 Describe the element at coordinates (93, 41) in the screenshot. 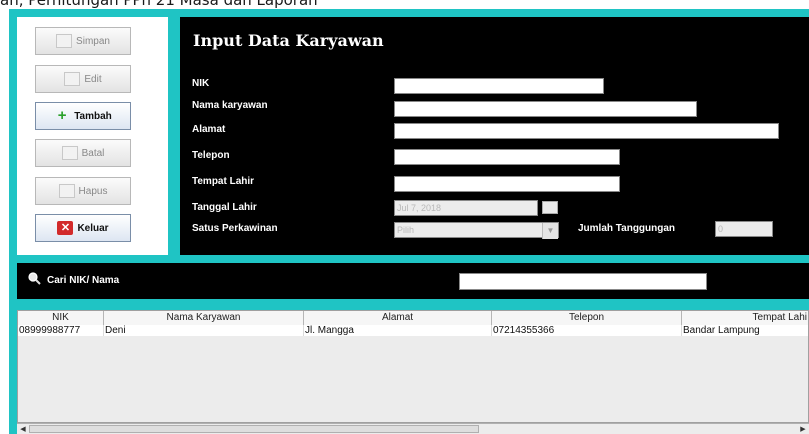

I see `simpan-label: Simpan` at that location.